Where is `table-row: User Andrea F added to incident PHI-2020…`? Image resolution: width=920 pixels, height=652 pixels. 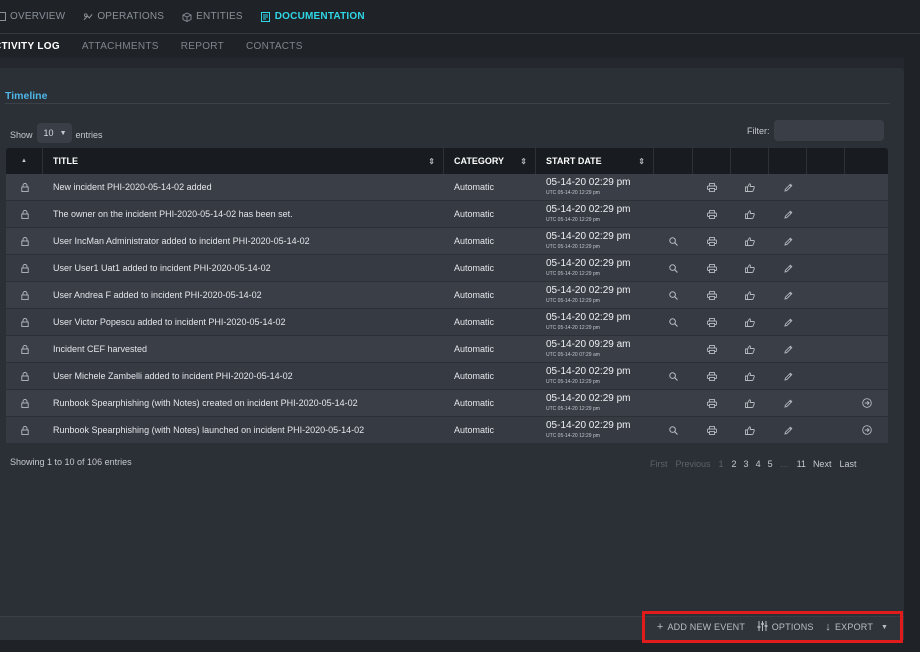 table-row: User Andrea F added to incident PHI-2020… is located at coordinates (447, 295).